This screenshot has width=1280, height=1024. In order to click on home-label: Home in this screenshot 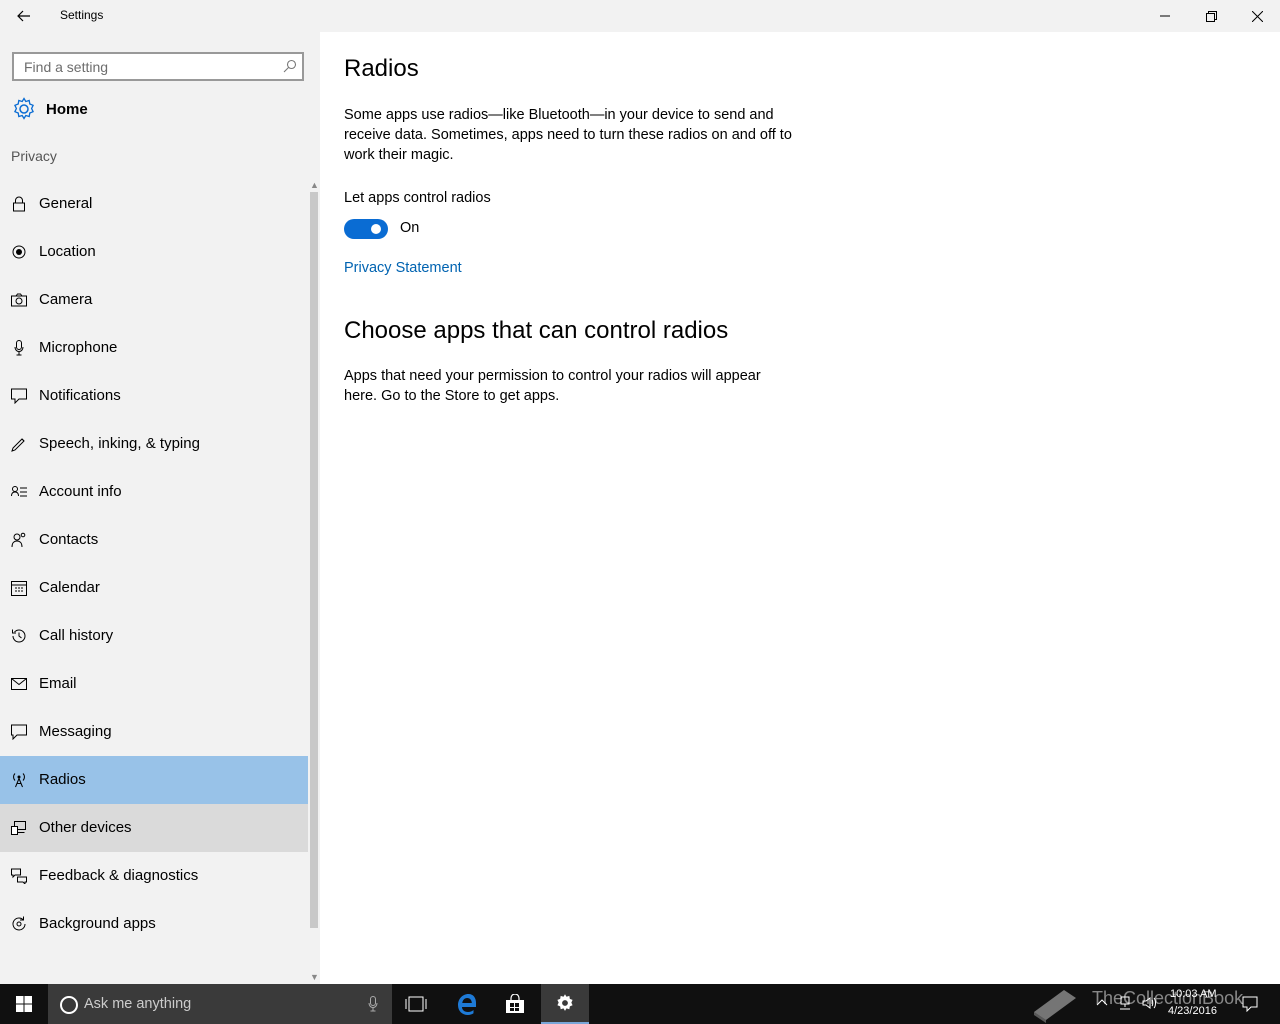, I will do `click(67, 109)`.